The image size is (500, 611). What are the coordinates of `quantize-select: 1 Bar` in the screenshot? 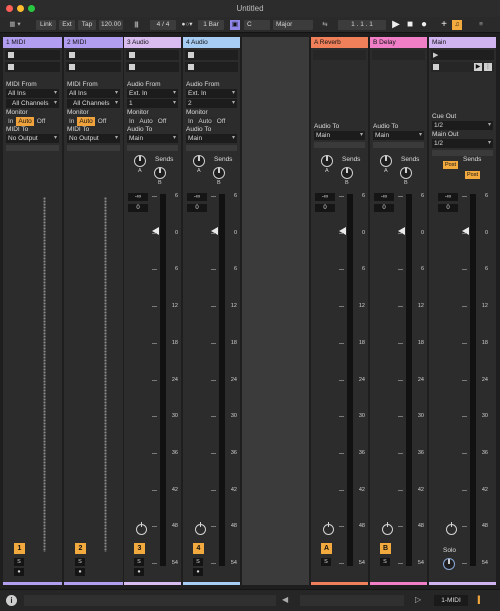 It's located at (211, 25).